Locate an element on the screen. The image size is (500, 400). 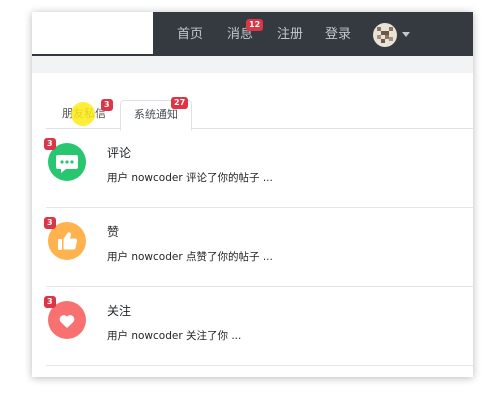
messages-count-badge: 12 is located at coordinates (255, 25).